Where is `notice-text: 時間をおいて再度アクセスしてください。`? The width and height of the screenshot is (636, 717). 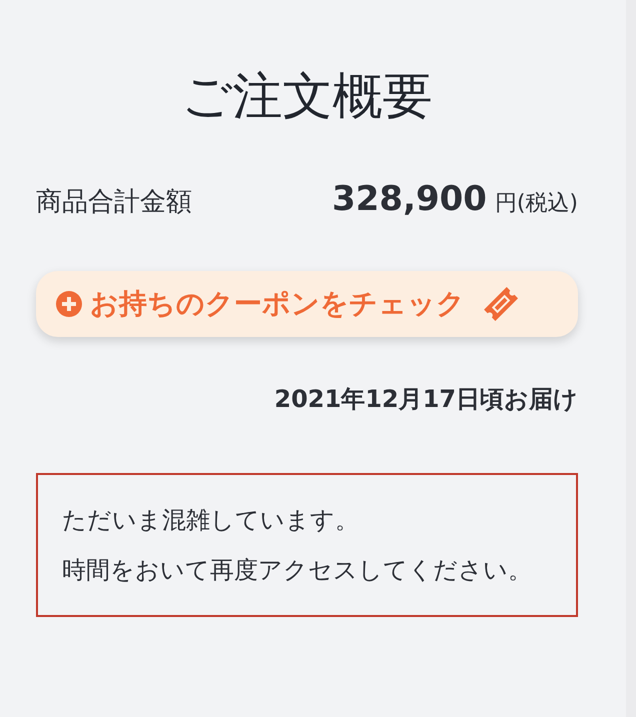
notice-text: 時間をおいて再度アクセスしてください。 is located at coordinates (297, 570).